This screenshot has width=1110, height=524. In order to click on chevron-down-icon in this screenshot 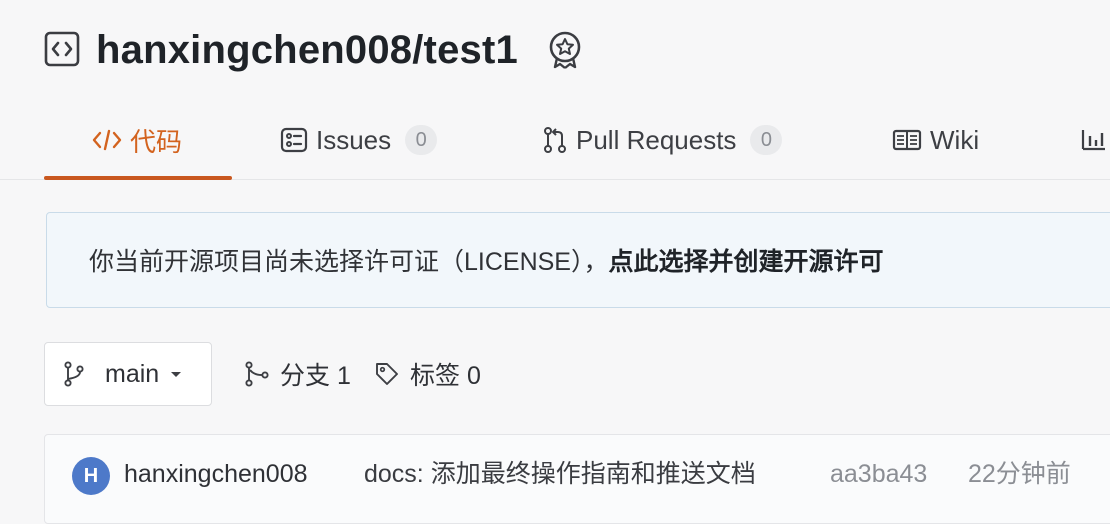, I will do `click(176, 374)`.